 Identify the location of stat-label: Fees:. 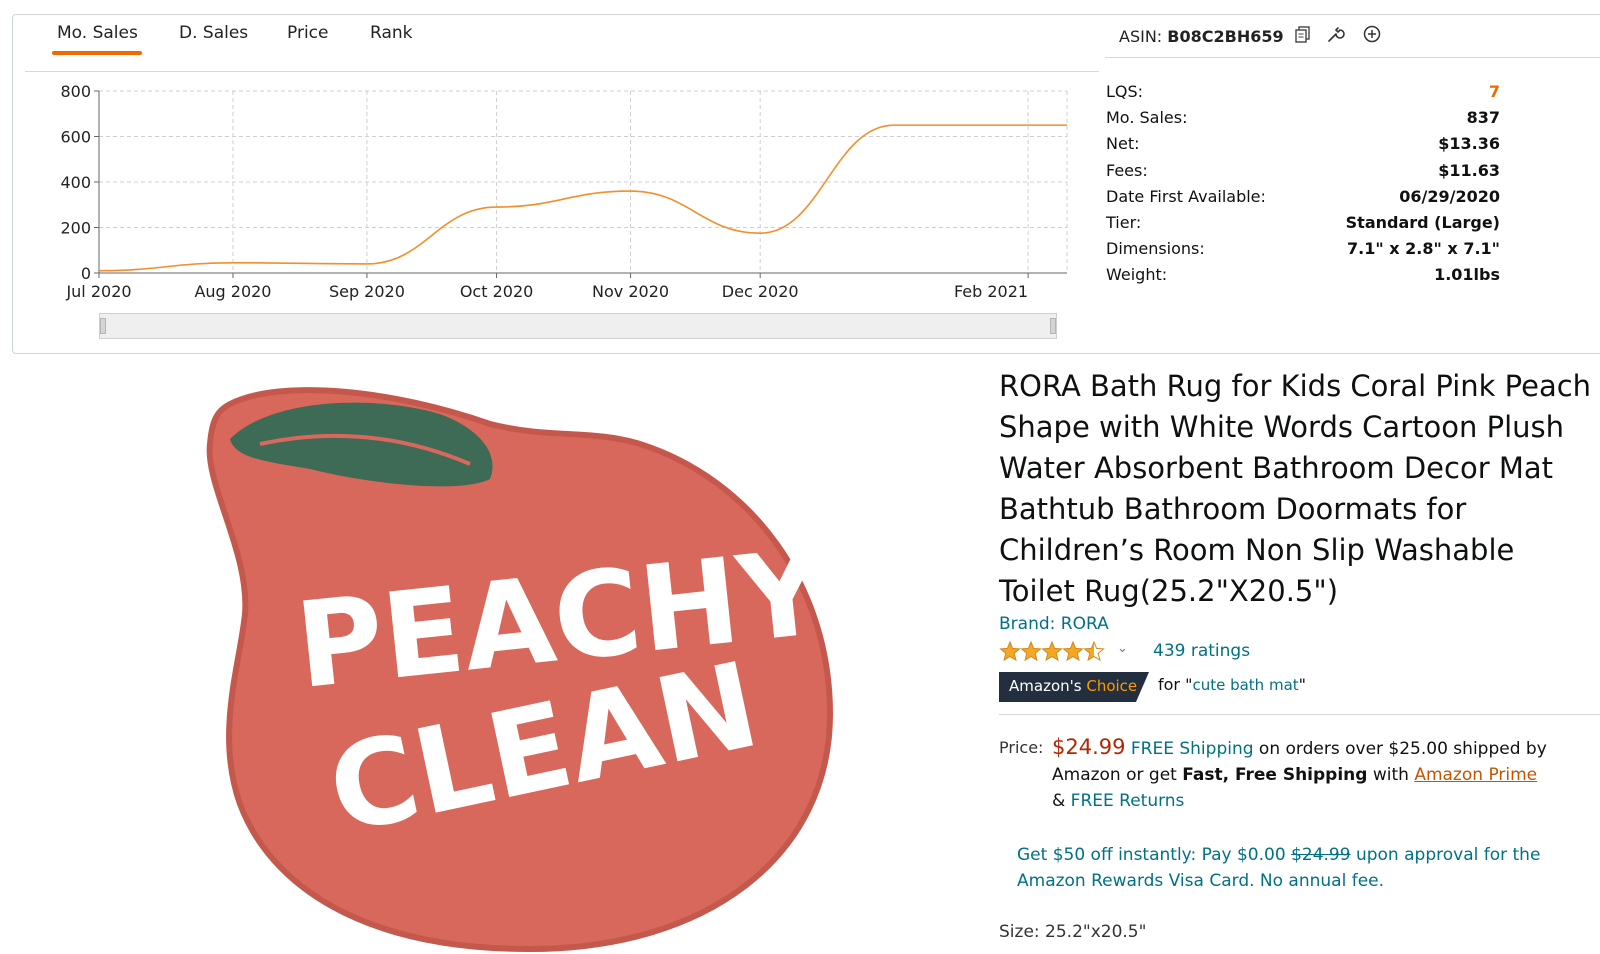
(1127, 170).